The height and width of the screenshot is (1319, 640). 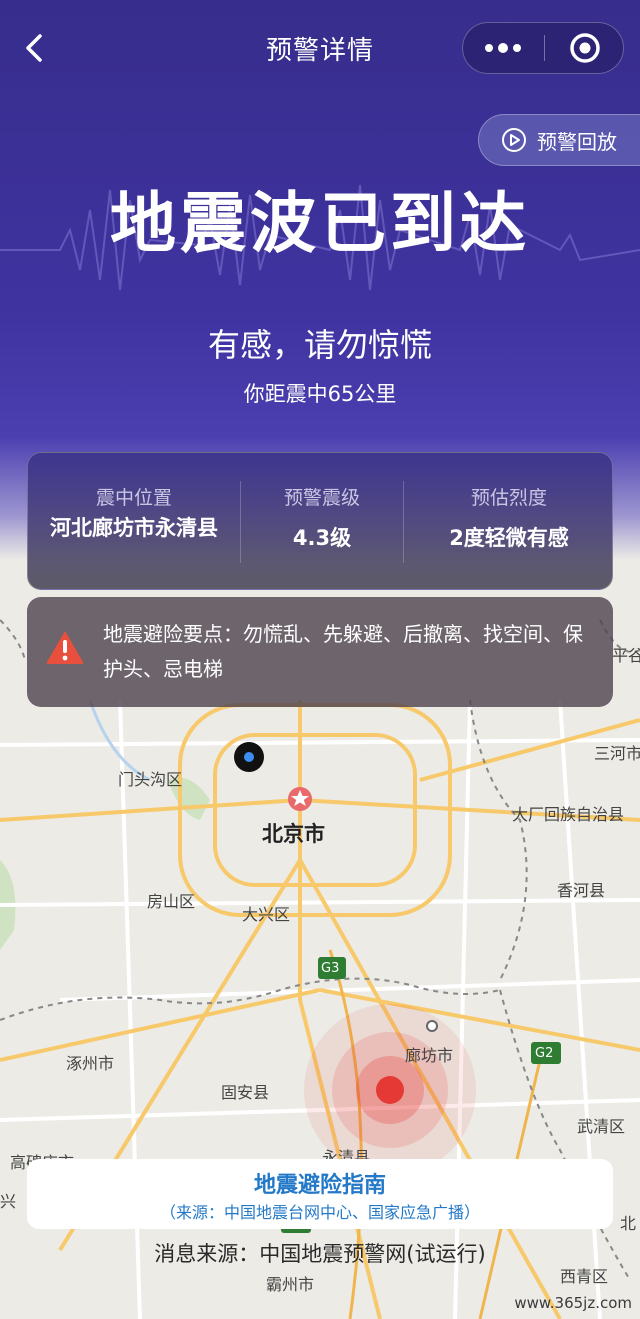 What do you see at coordinates (150, 779) in the screenshot?
I see `map-label-mentougou: 门头沟区` at bounding box center [150, 779].